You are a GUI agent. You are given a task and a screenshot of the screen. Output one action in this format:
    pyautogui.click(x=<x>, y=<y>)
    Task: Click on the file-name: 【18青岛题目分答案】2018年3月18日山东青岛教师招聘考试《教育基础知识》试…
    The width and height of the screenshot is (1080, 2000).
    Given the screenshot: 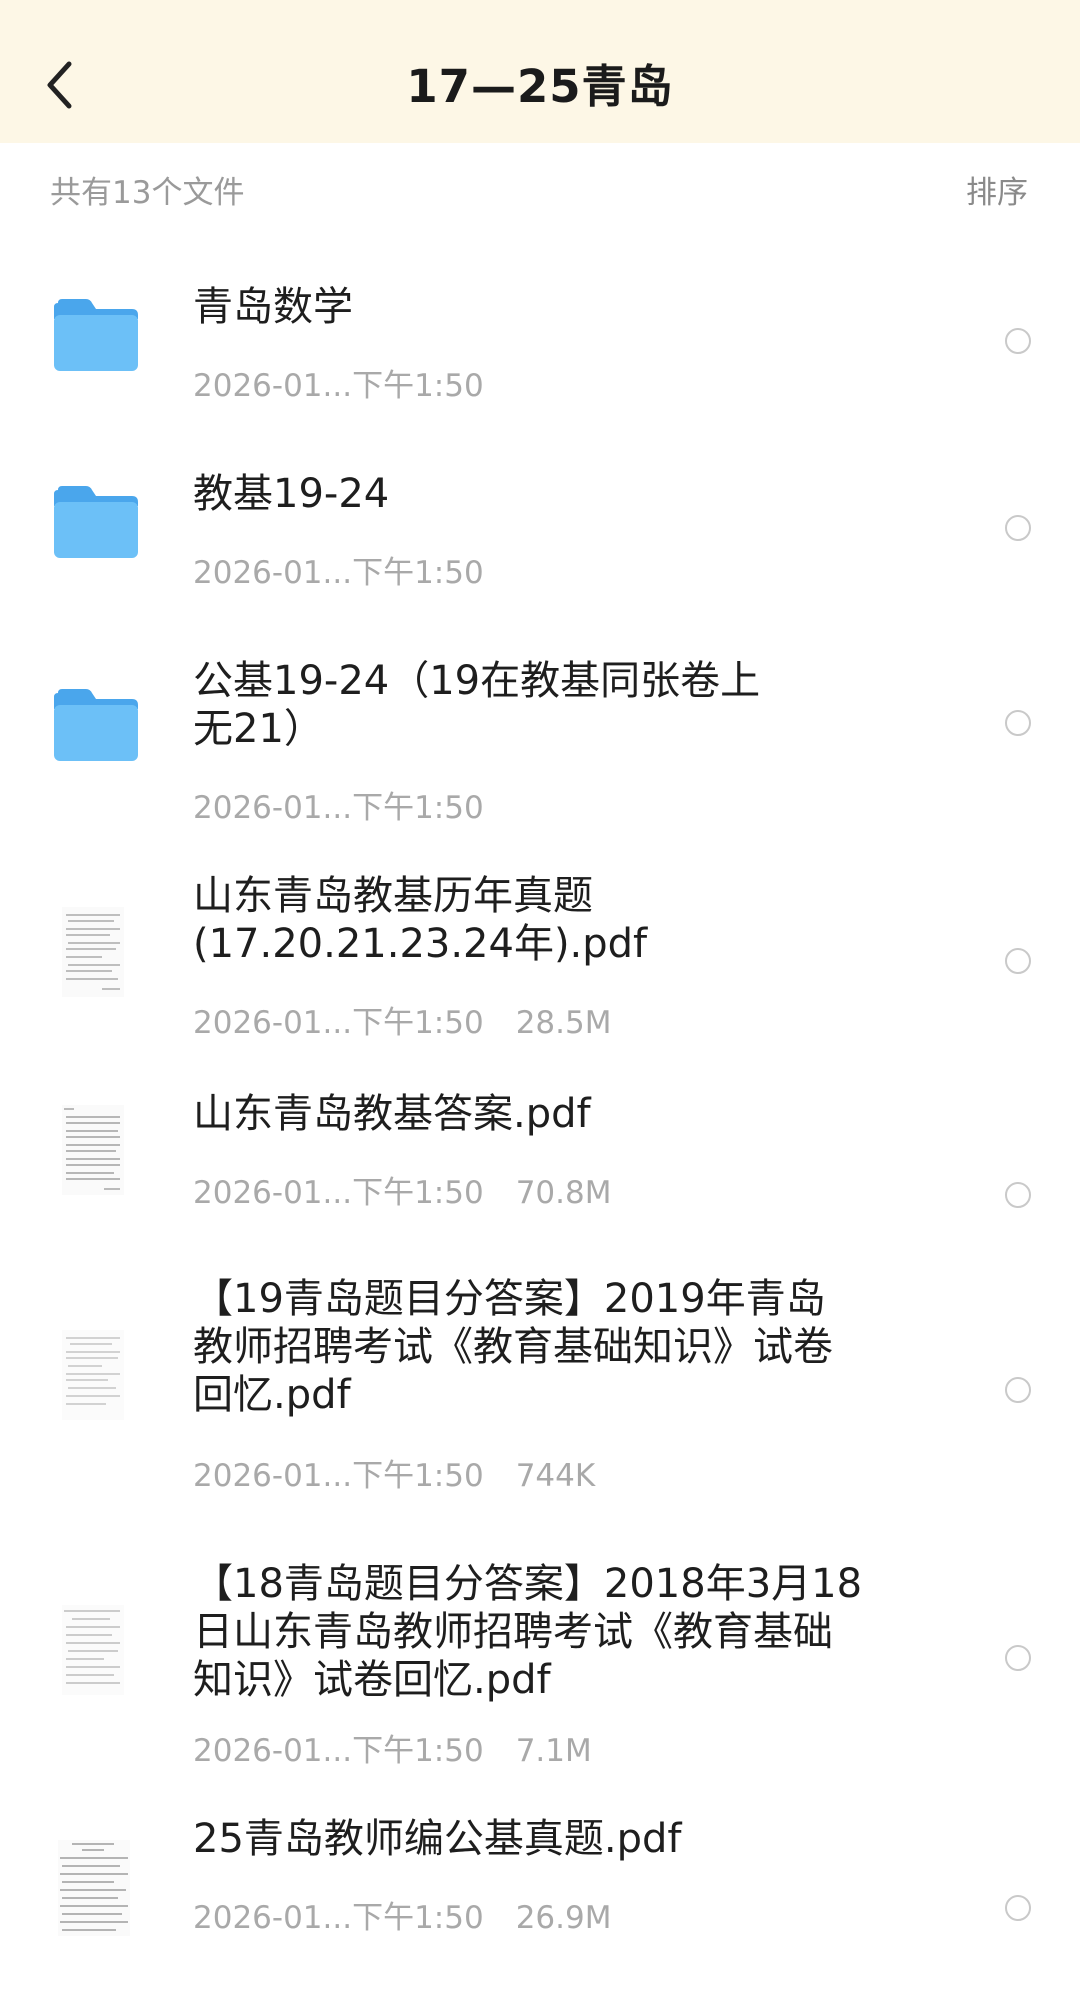 What is the action you would take?
    pyautogui.click(x=528, y=1632)
    